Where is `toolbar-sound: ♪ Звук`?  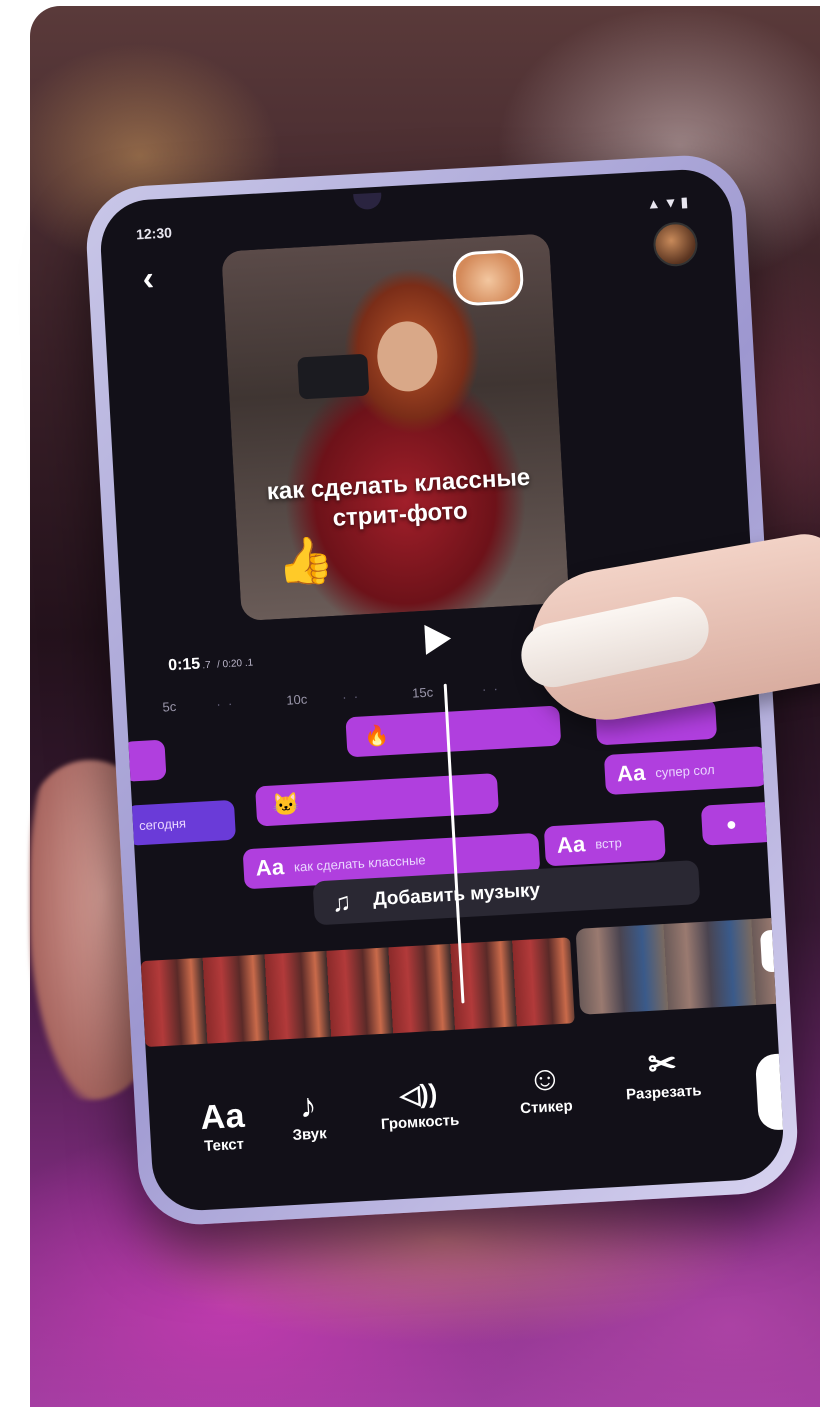
toolbar-sound: ♪ Звук is located at coordinates (308, 1114).